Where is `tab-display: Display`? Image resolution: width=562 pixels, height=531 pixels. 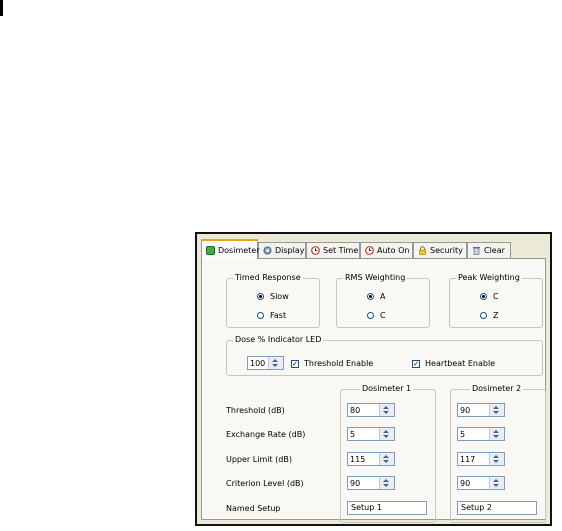
tab-display: Display is located at coordinates (282, 250).